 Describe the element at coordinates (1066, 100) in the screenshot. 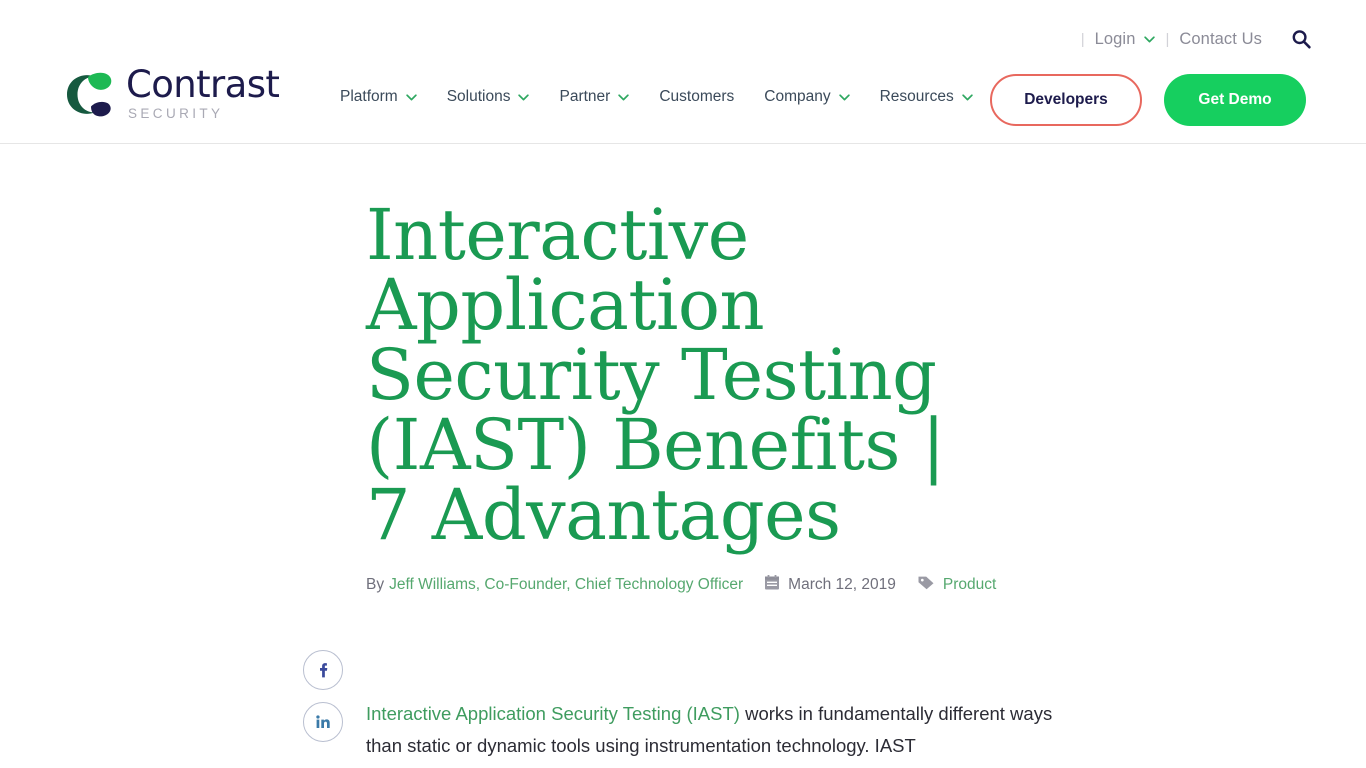

I see `developers-button: Developers` at that location.